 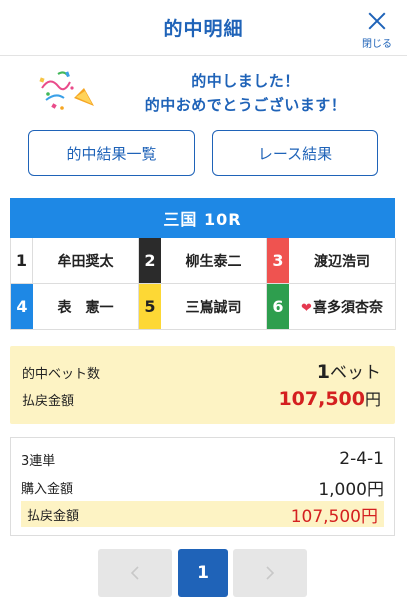 I want to click on entry-1: 1 牟田奨太, so click(x=75, y=261).